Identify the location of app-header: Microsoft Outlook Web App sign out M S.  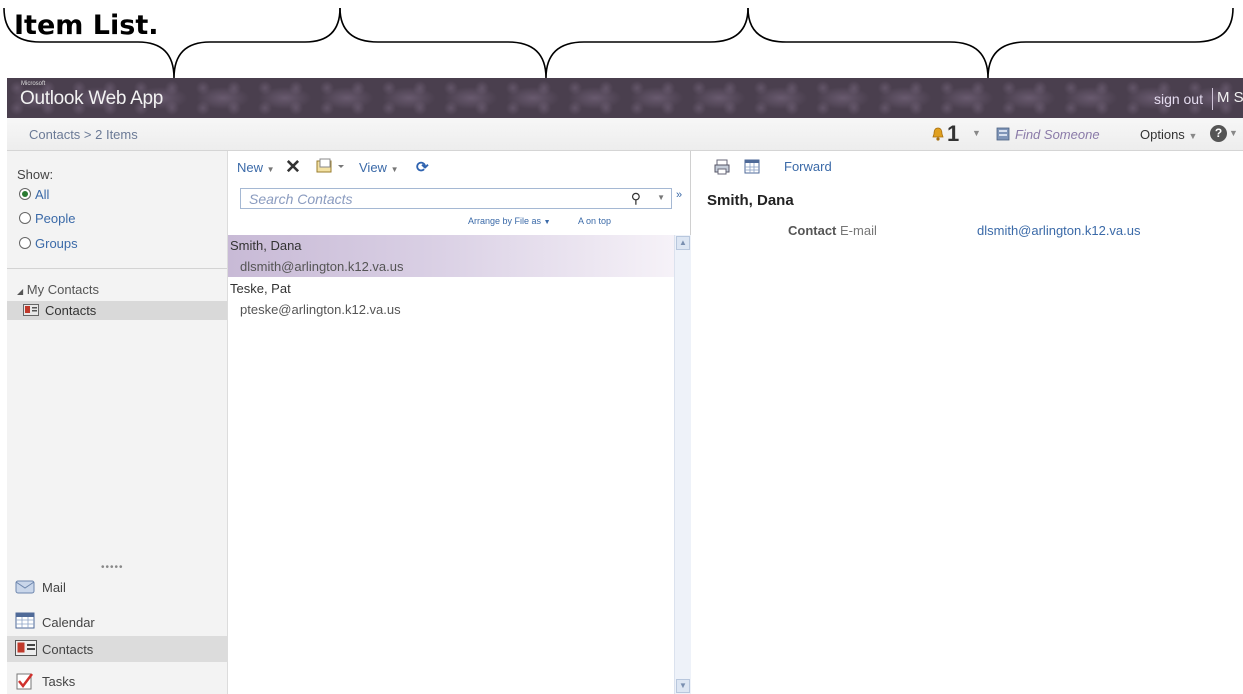
(625, 98).